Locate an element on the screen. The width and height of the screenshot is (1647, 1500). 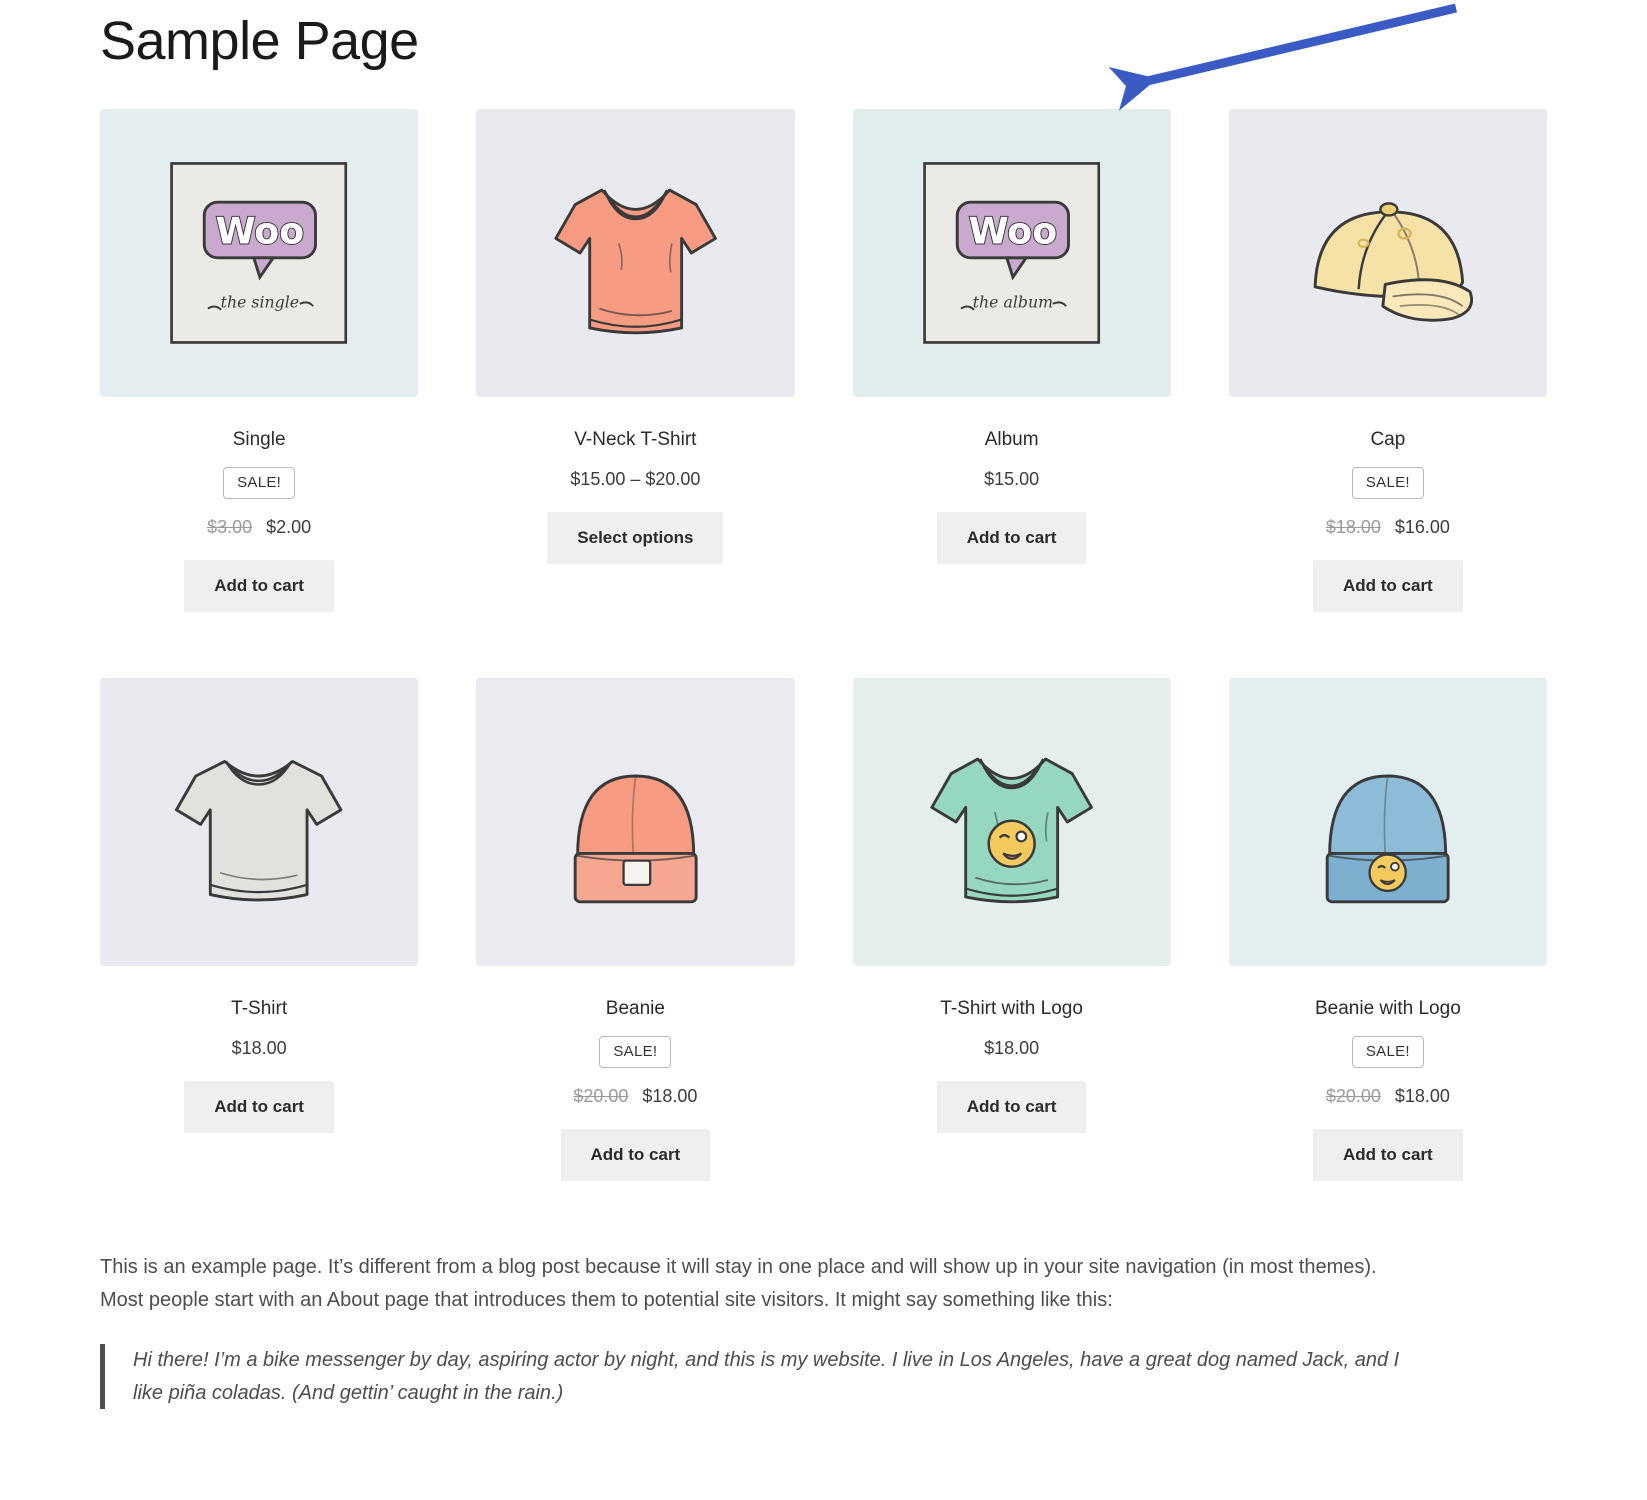
product-image-album-single: Woo the single is located at coordinates (259, 253).